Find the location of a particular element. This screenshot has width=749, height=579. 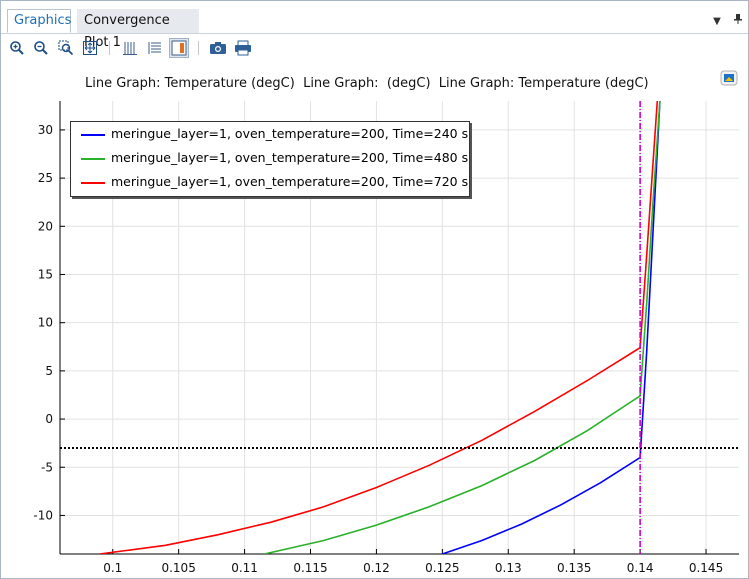

x-tick-label: 0.105 is located at coordinates (178, 568).